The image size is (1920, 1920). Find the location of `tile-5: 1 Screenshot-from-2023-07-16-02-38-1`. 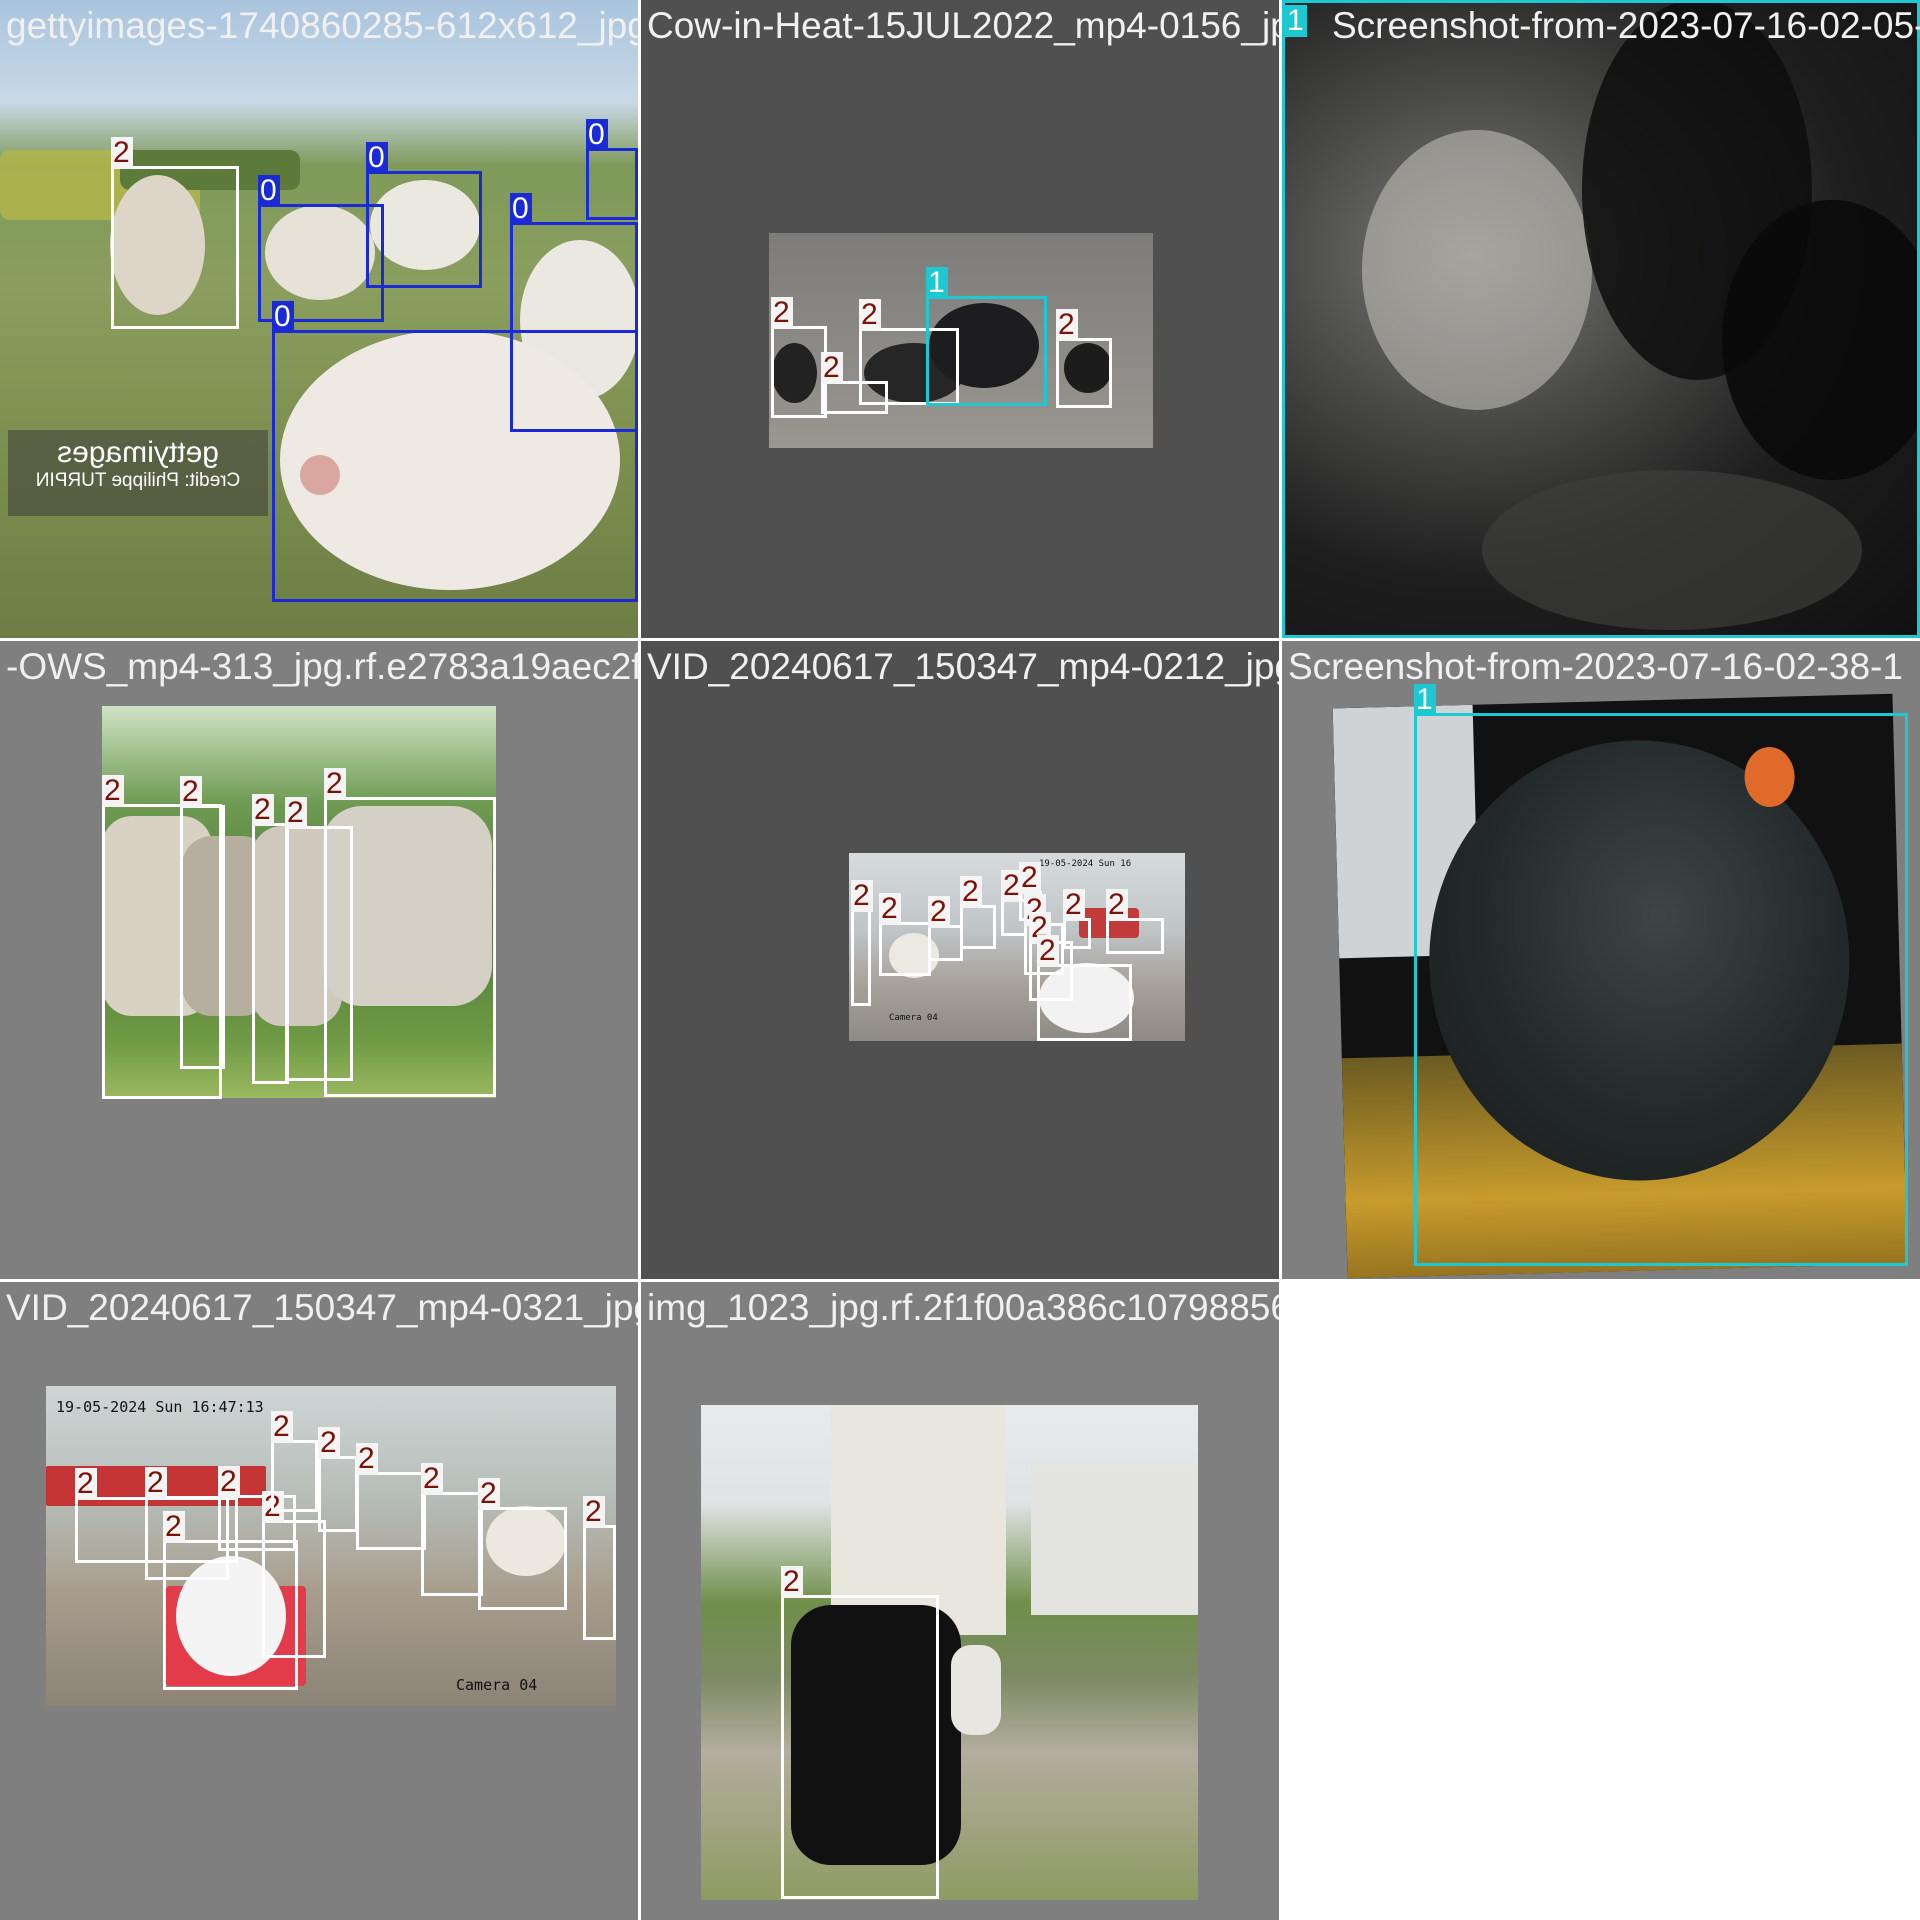

tile-5: 1 Screenshot-from-2023-07-16-02-38-1 is located at coordinates (1601, 960).